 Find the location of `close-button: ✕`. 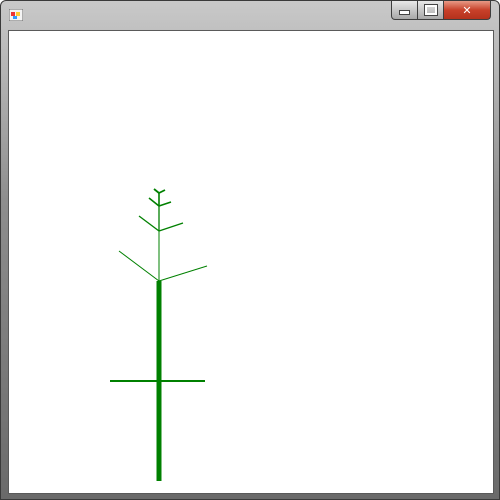

close-button: ✕ is located at coordinates (467, 10).